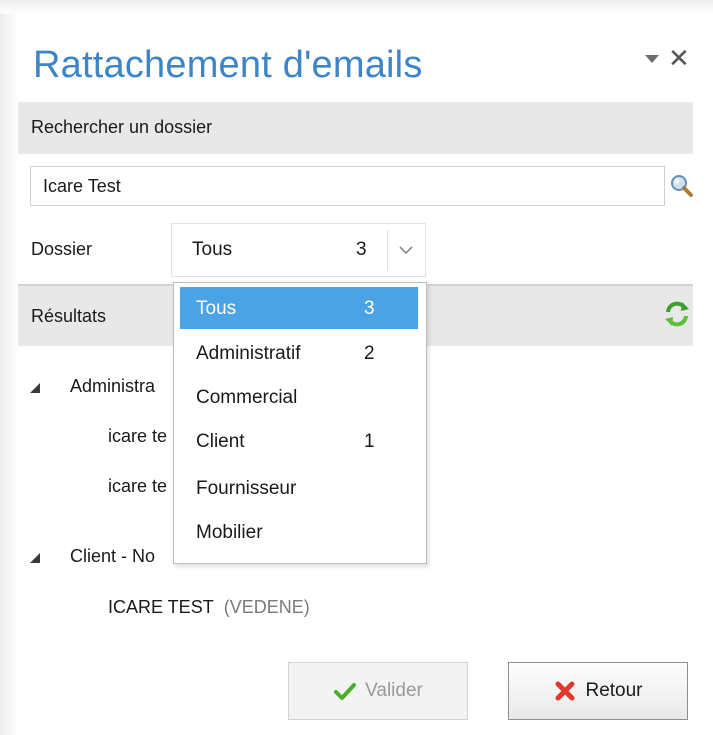 The height and width of the screenshot is (735, 713). I want to click on tree-item-name: ICARE TEST, so click(161, 607).